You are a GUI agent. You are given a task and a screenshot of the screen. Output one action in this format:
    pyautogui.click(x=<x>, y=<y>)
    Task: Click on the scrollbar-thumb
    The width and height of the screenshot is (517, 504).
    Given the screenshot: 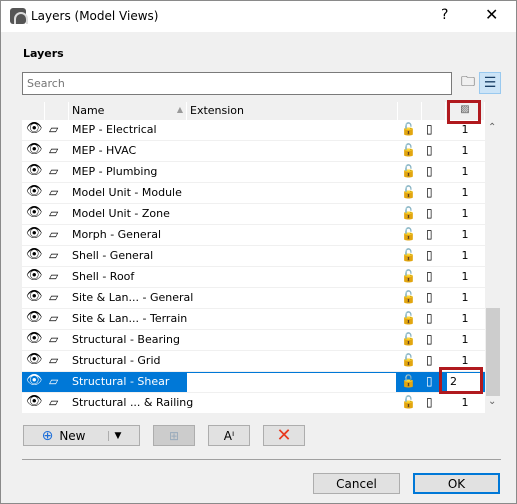 What is the action you would take?
    pyautogui.click(x=493, y=352)
    